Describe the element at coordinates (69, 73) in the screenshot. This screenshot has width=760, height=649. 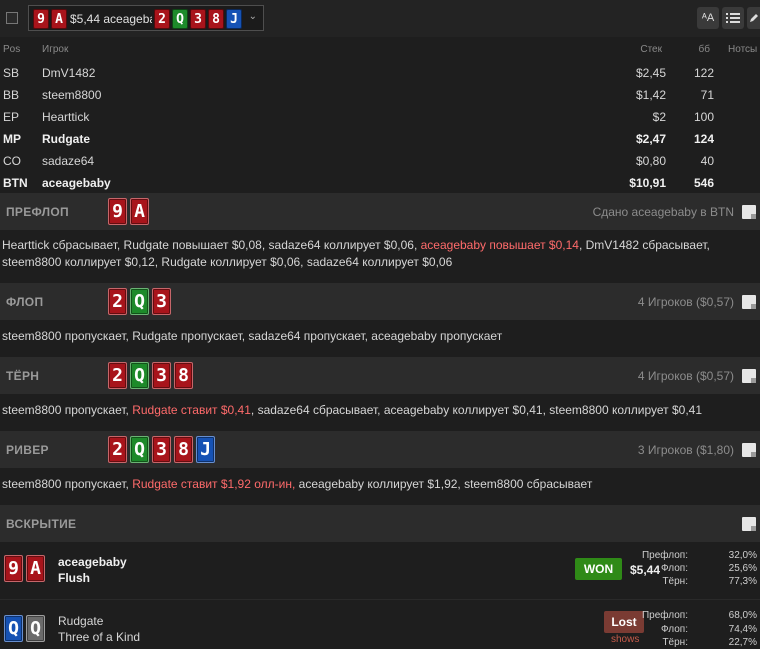
I see `player-name: DmV1482` at that location.